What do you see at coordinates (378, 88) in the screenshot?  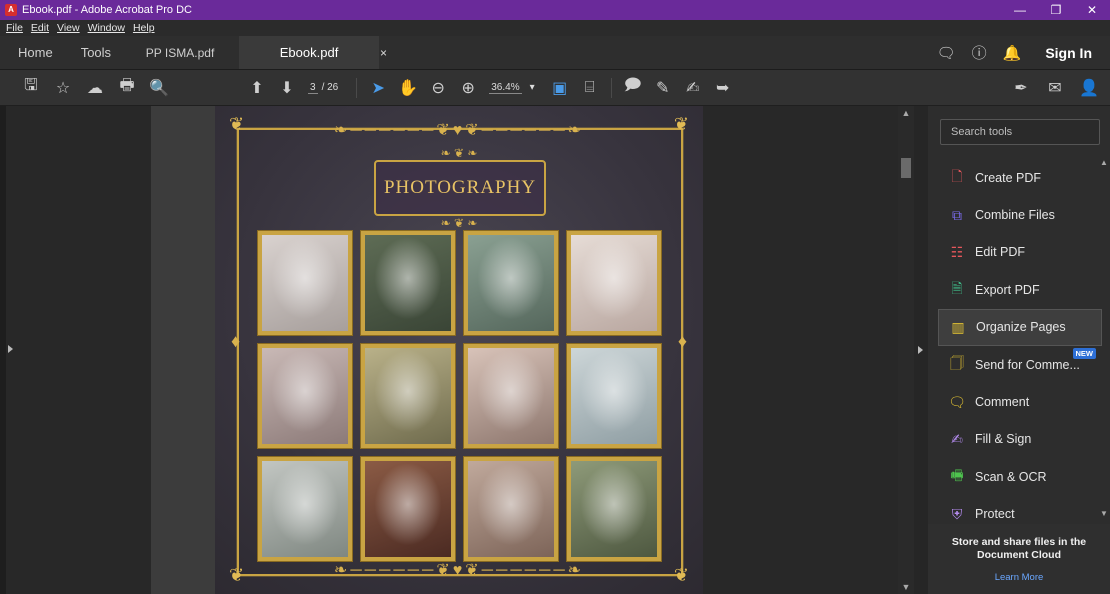 I see `select-cursor-icon: ➤` at bounding box center [378, 88].